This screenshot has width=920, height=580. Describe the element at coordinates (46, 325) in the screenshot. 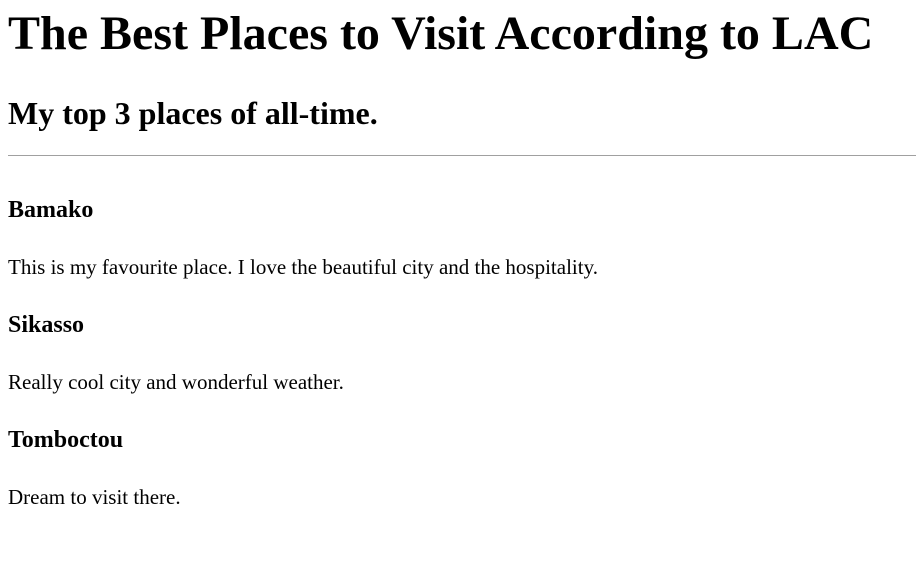

I see `place-name: Sikasso` at that location.